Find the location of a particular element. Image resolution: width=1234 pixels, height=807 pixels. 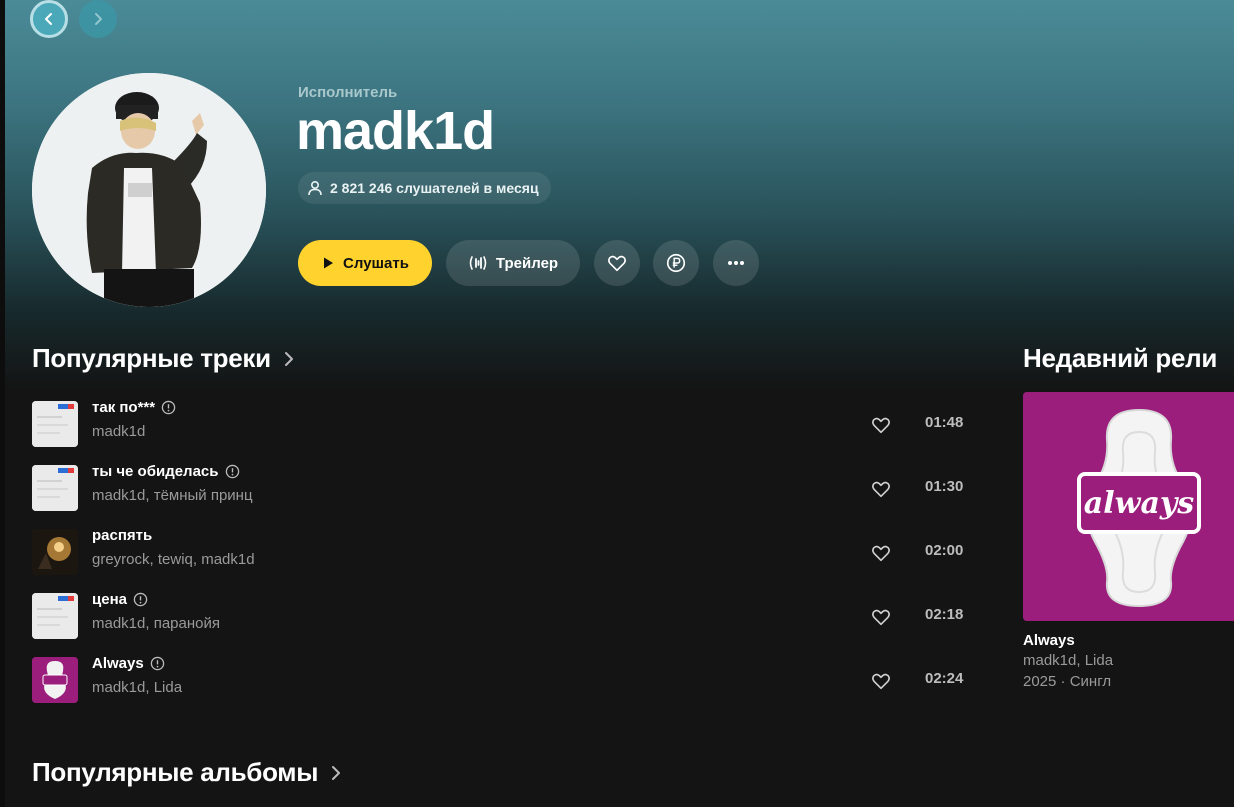

track-duration: 02:00 is located at coordinates (944, 550).